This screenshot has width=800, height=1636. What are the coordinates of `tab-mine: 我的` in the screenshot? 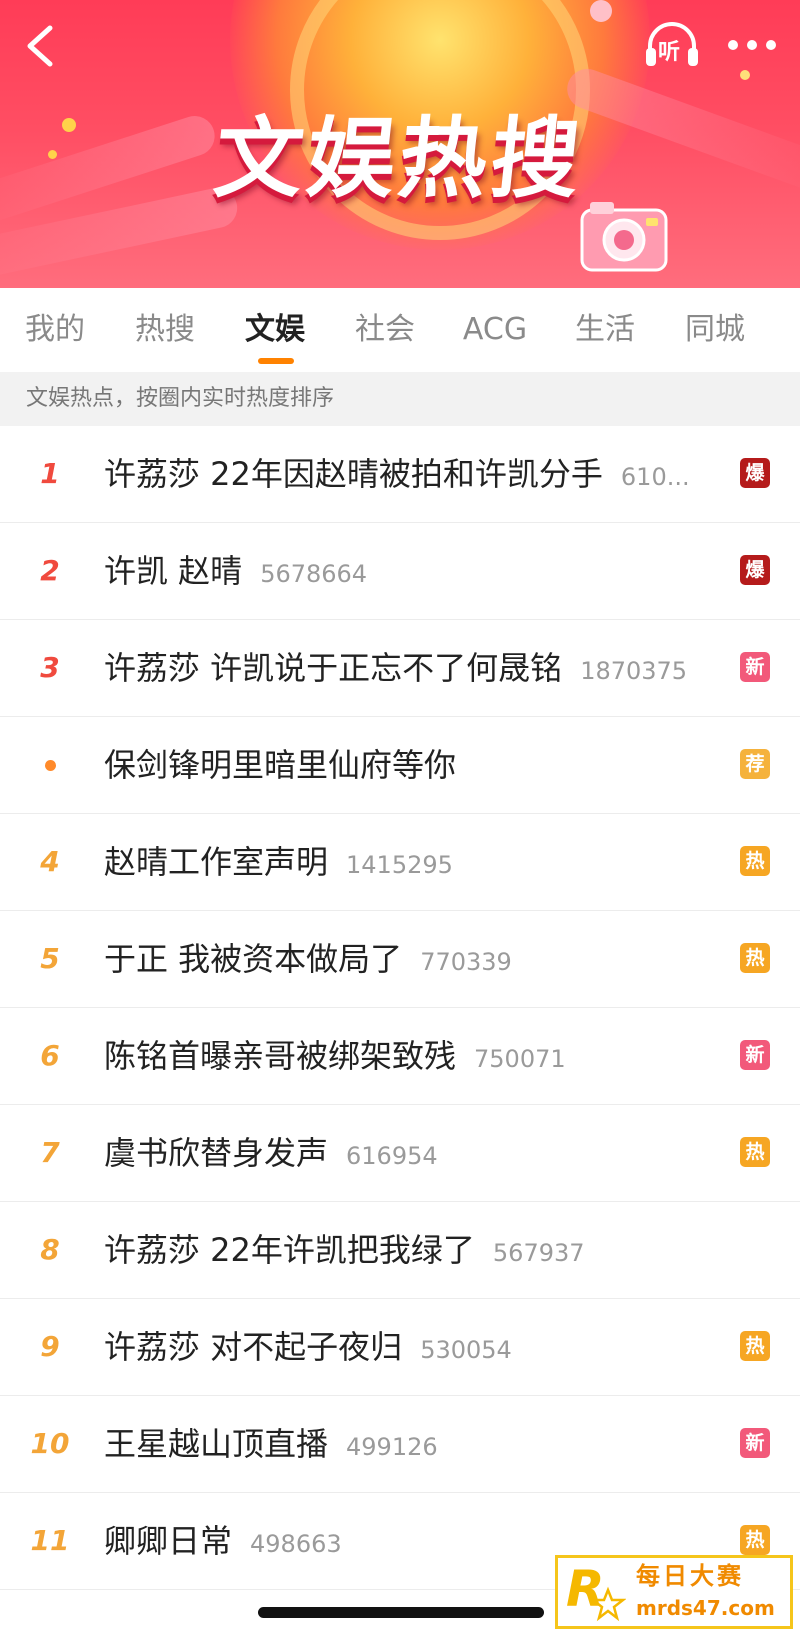 It's located at (55, 330).